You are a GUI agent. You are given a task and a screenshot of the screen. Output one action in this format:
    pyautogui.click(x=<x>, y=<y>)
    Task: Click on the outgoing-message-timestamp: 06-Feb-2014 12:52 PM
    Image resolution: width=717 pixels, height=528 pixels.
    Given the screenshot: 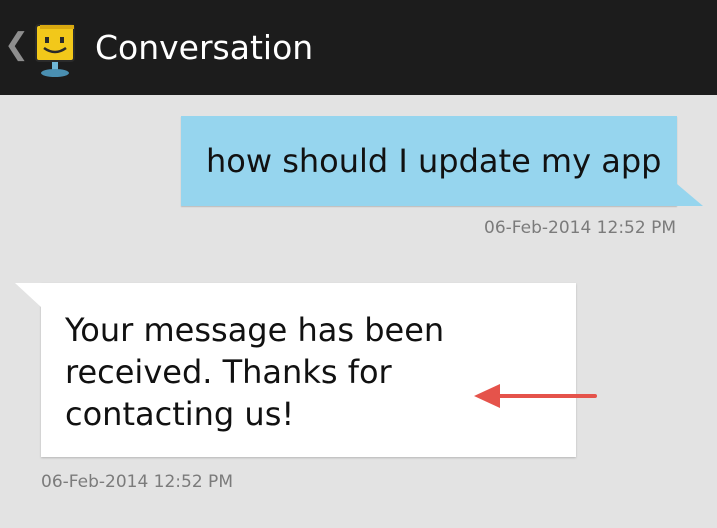 What is the action you would take?
    pyautogui.click(x=580, y=228)
    